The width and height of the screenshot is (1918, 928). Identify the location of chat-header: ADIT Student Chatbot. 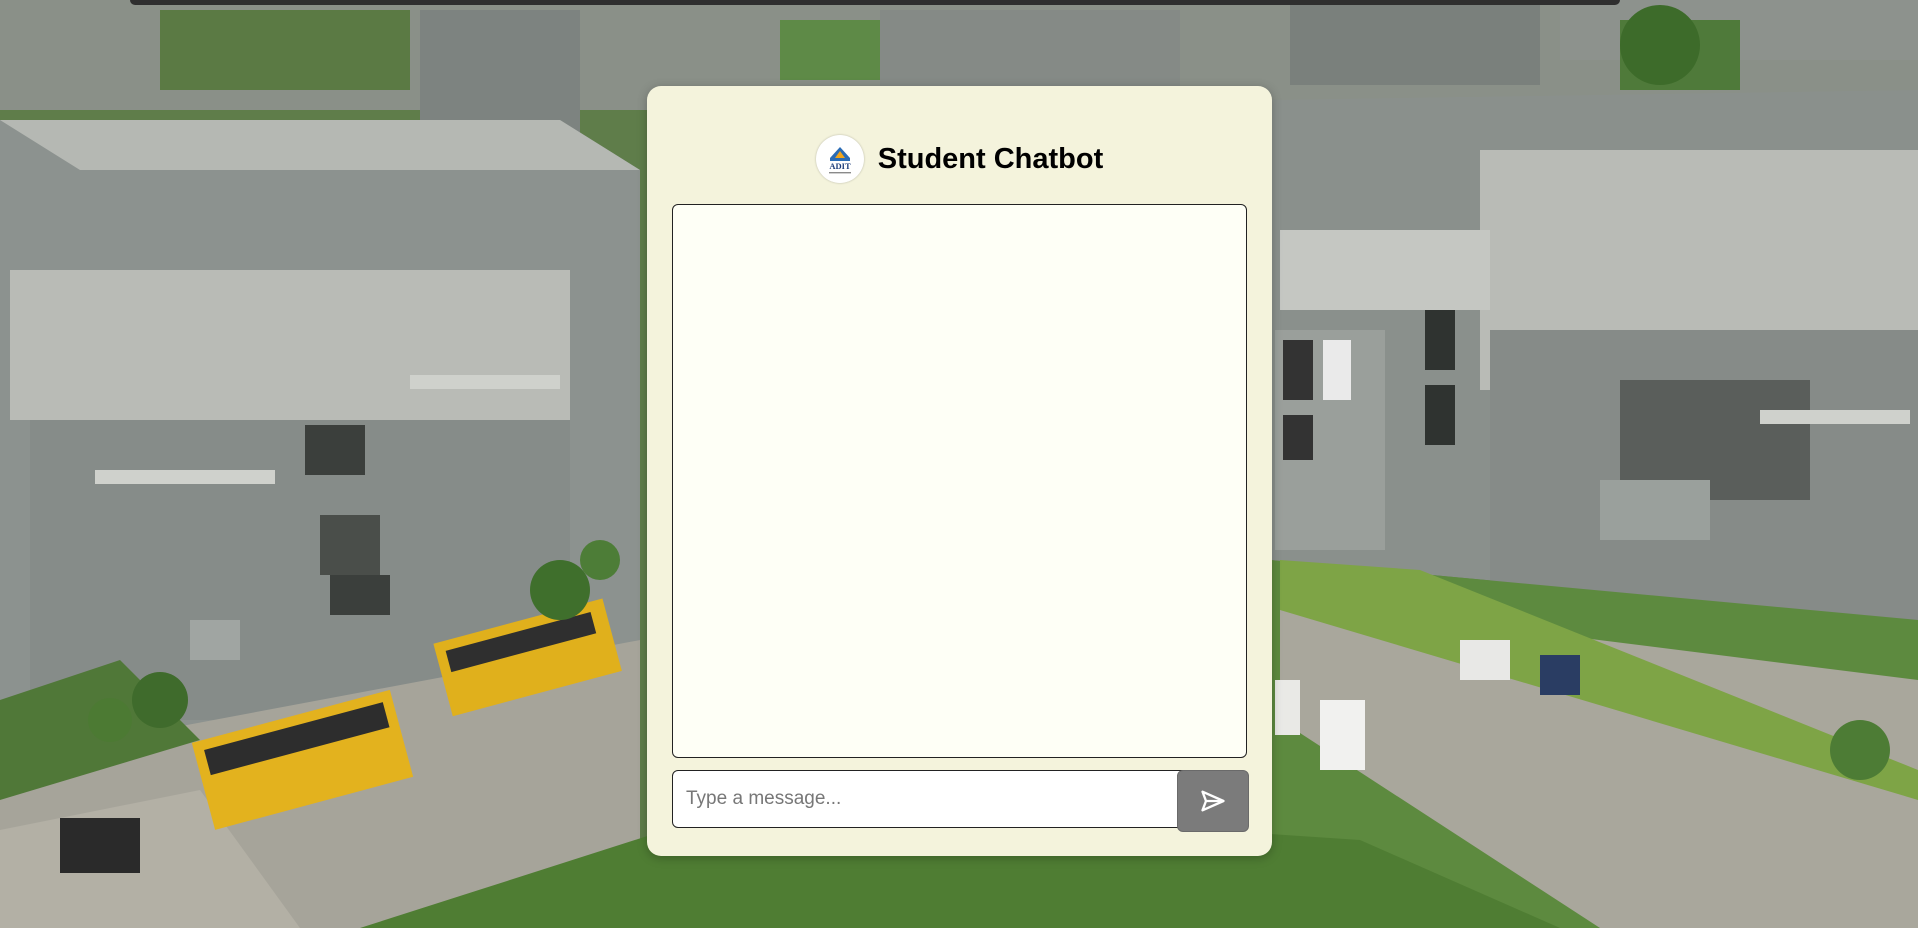
(959, 159).